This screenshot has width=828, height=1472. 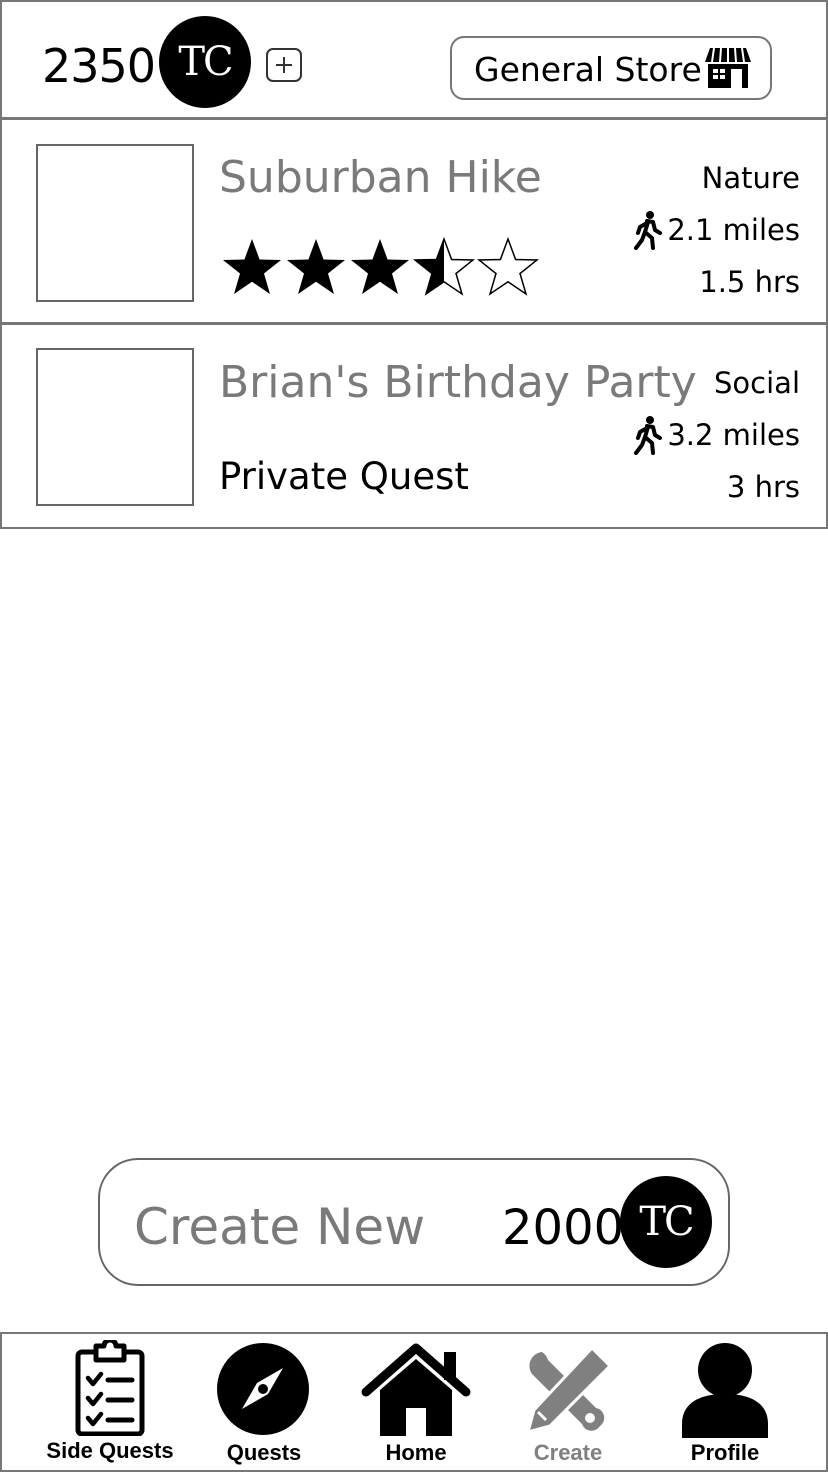 I want to click on general-store-button: General Store, so click(x=611, y=68).